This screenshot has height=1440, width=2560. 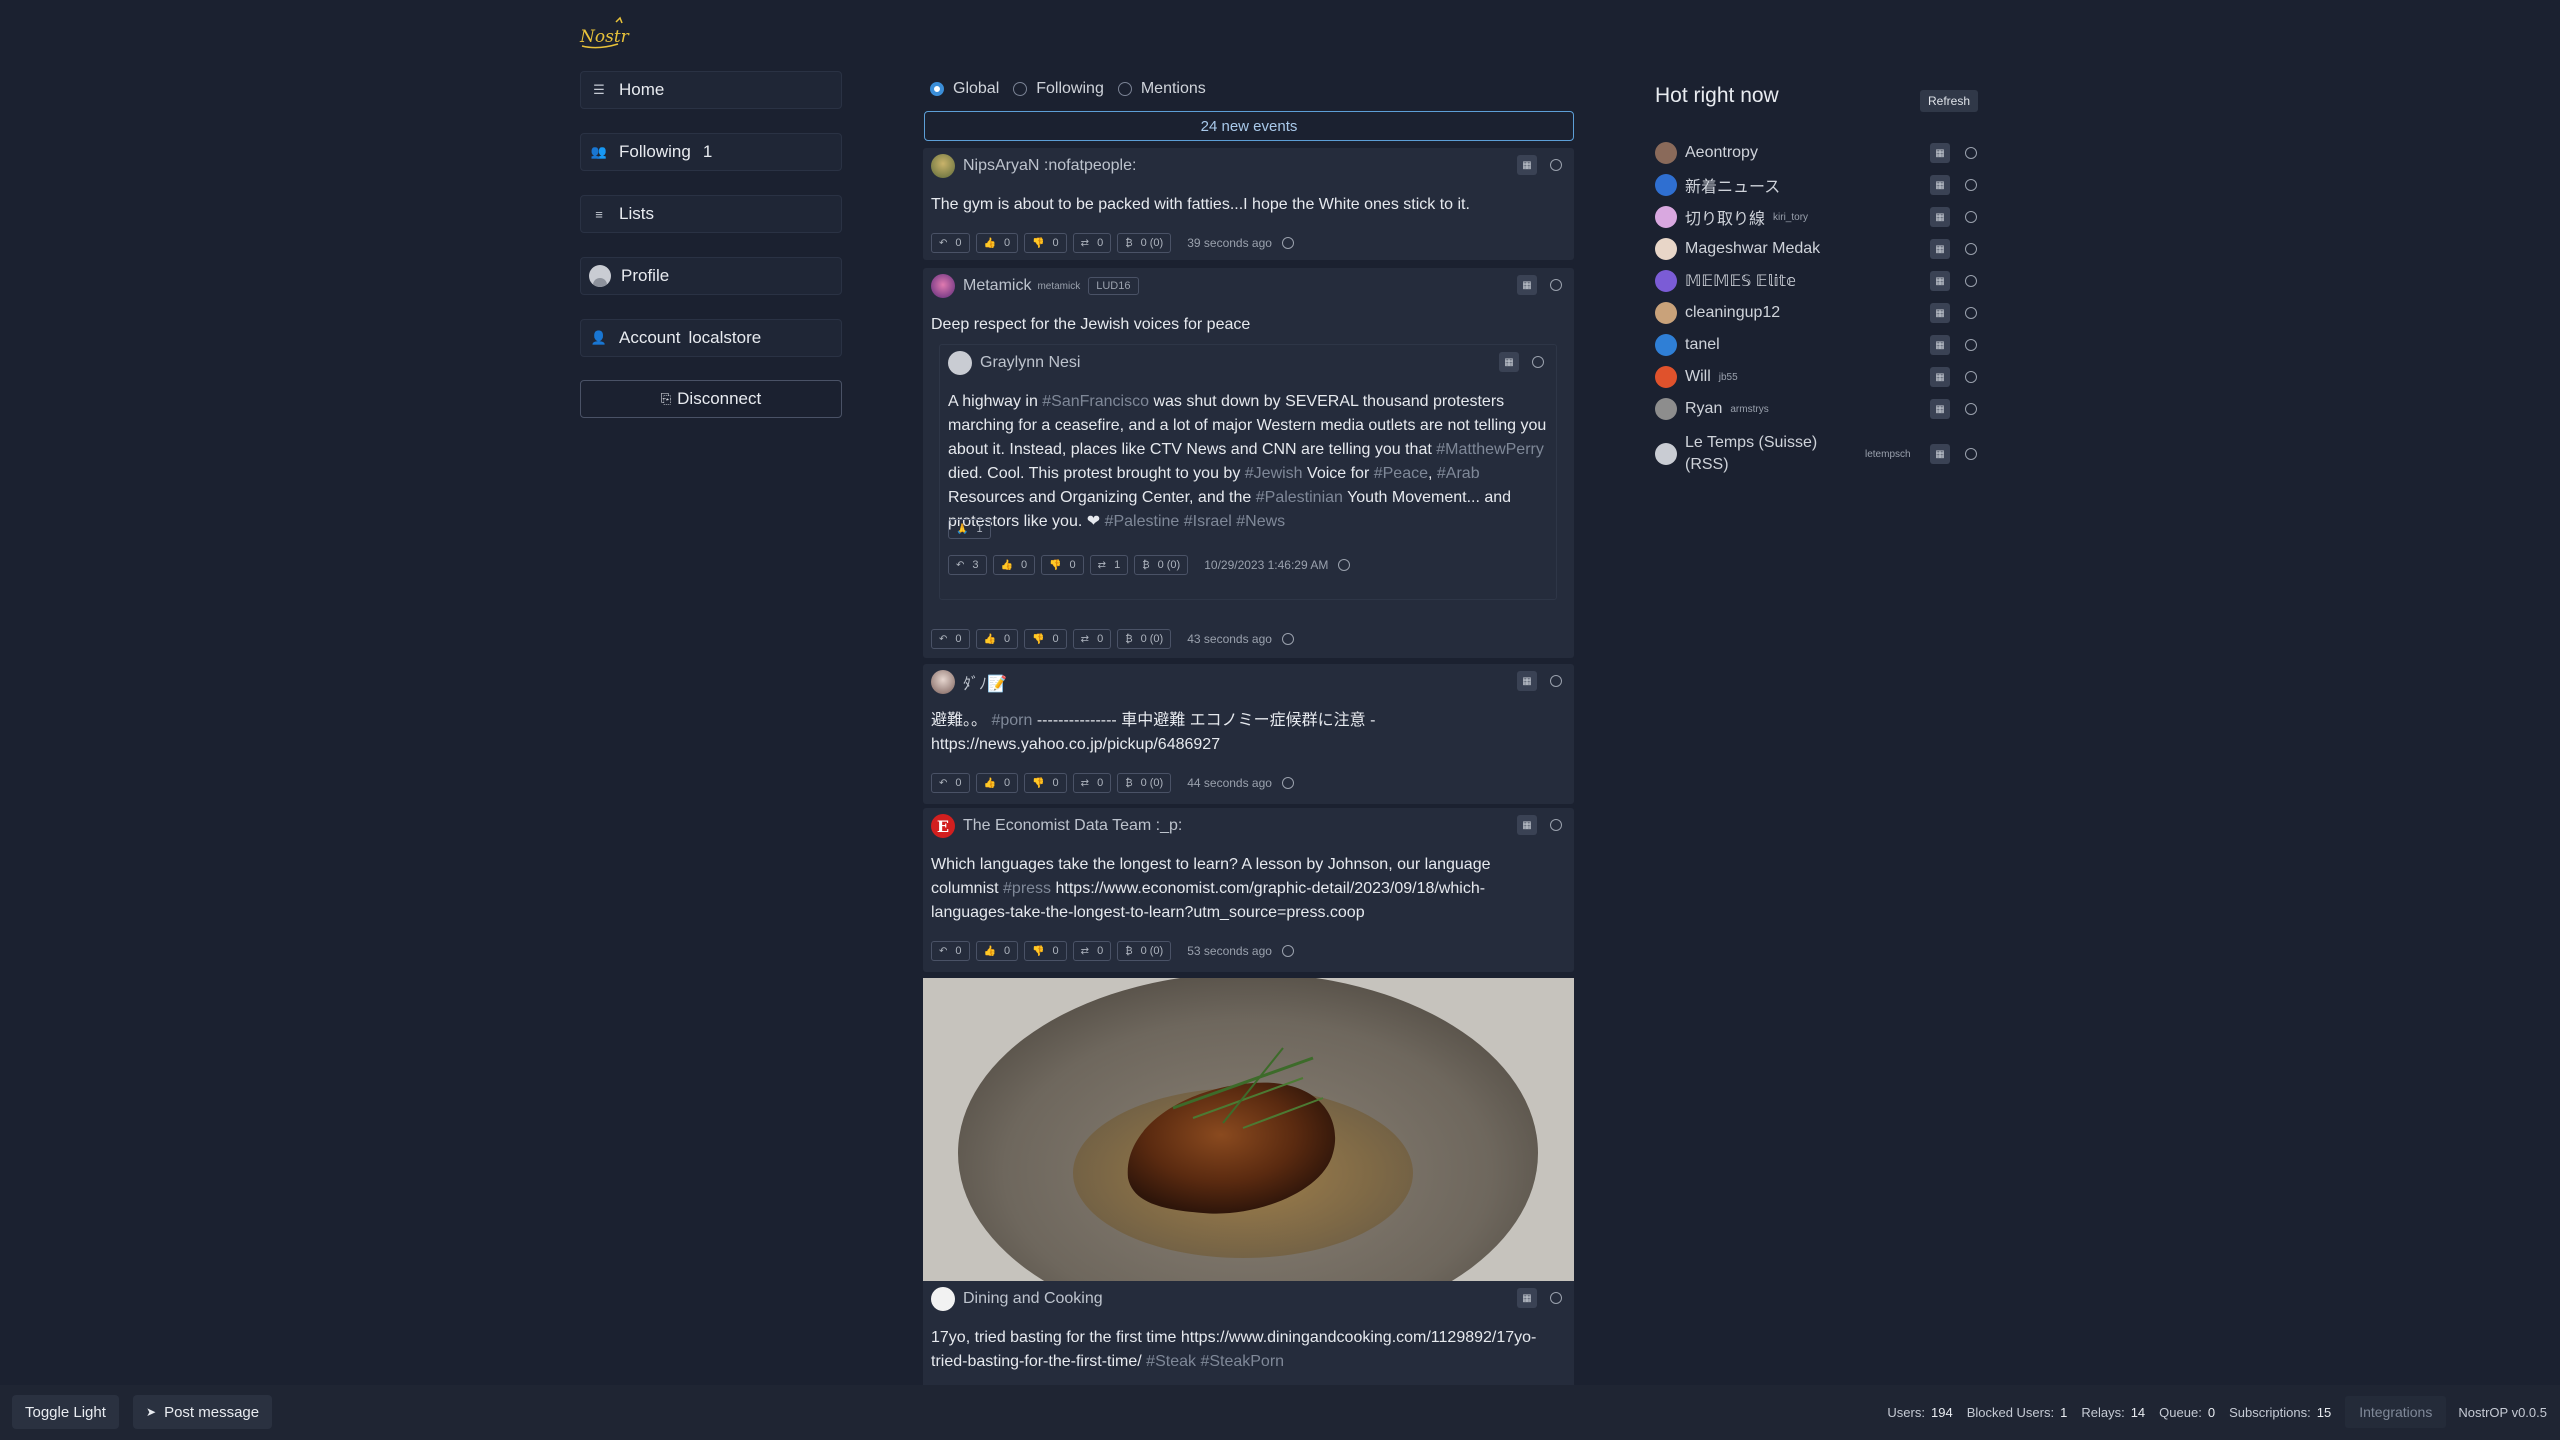 What do you see at coordinates (1818, 454) in the screenshot?
I see `hot-item: Le Temps (Suisse) (RSS) letempsch ▦` at bounding box center [1818, 454].